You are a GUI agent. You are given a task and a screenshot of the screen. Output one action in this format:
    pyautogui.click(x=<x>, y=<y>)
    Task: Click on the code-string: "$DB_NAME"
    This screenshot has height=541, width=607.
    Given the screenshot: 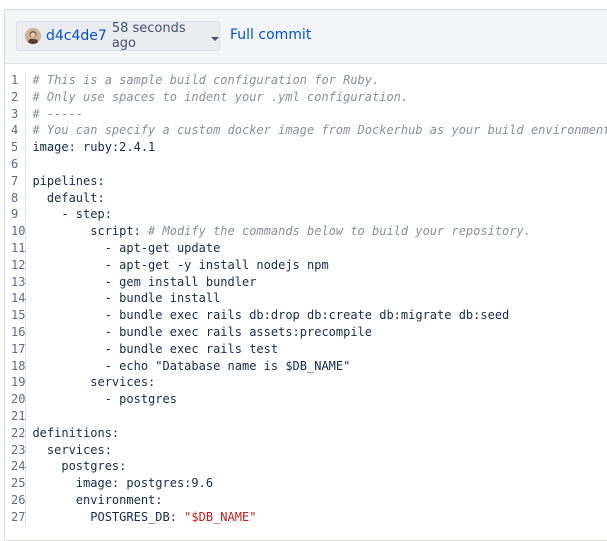 What is the action you would take?
    pyautogui.click(x=220, y=516)
    